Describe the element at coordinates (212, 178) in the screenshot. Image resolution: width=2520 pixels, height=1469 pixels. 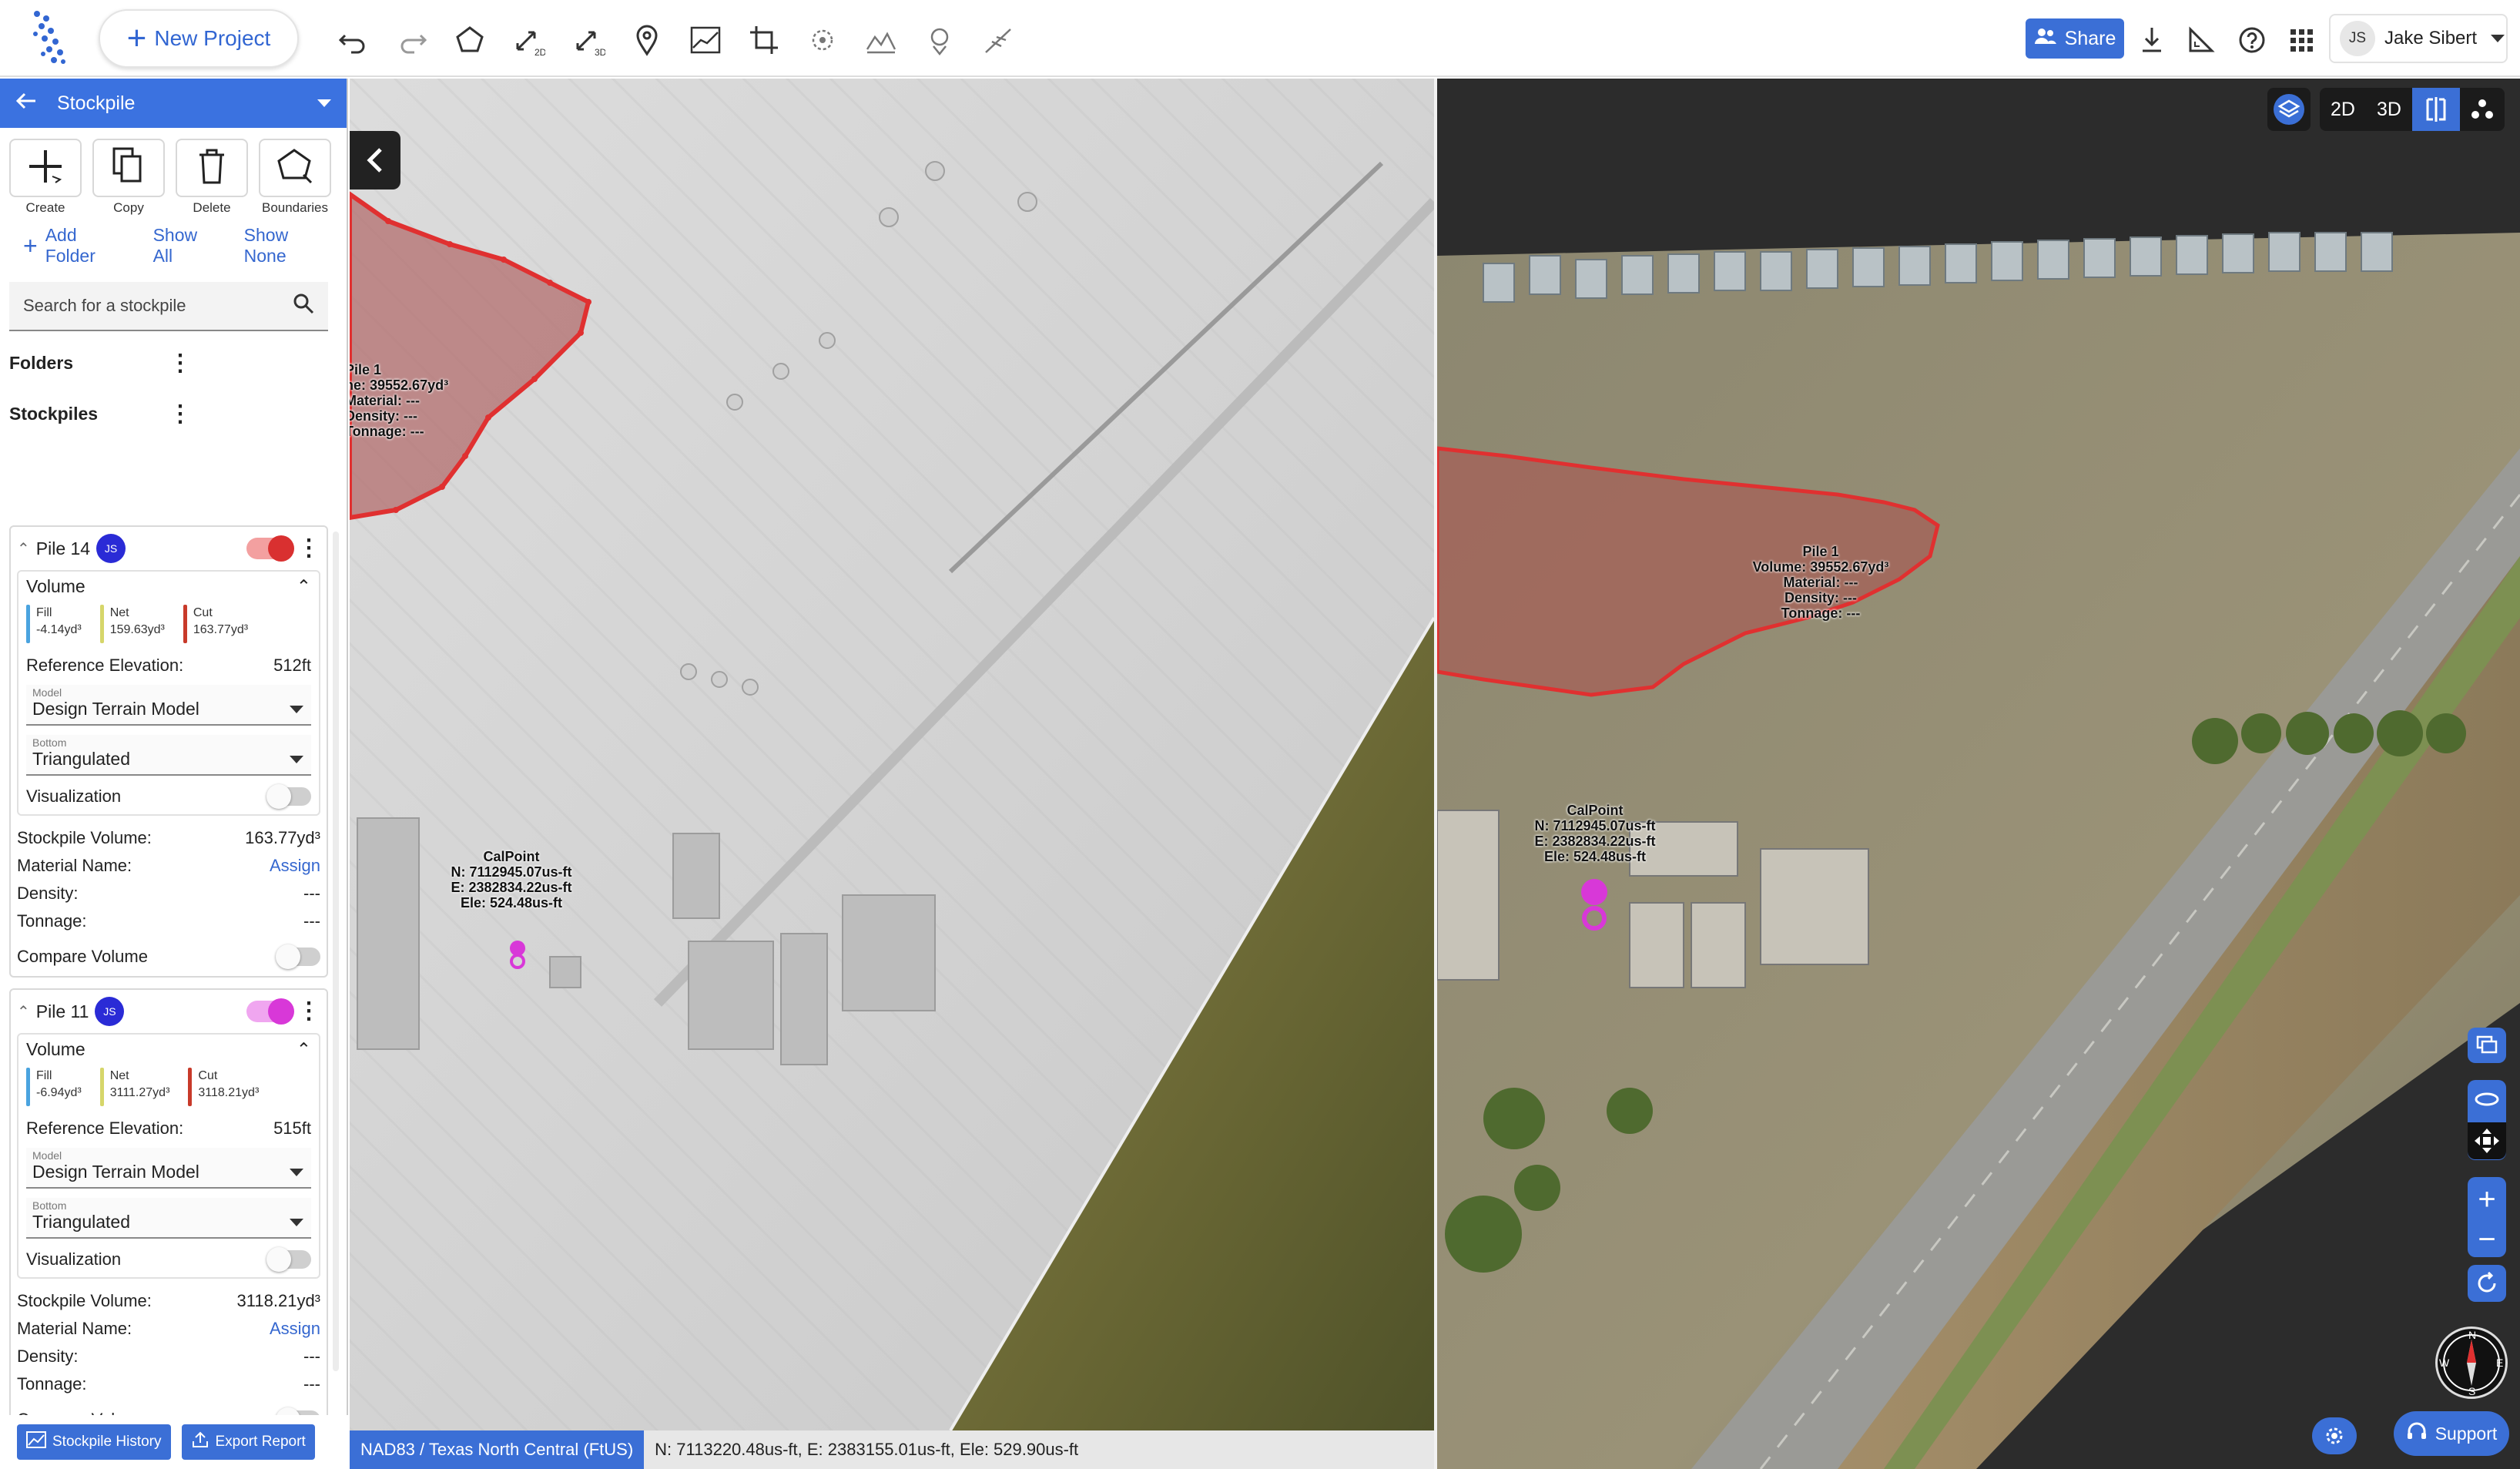
I see `delete-button: Delete` at that location.